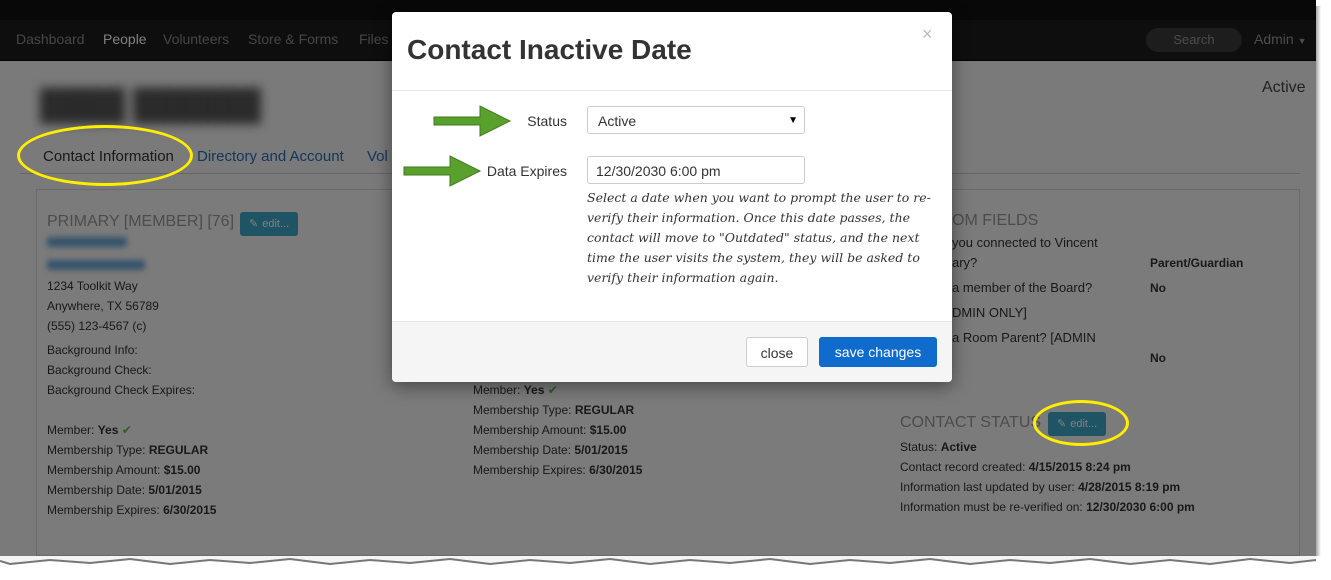 The height and width of the screenshot is (580, 1331). I want to click on caret-down-icon: ▼, so click(793, 120).